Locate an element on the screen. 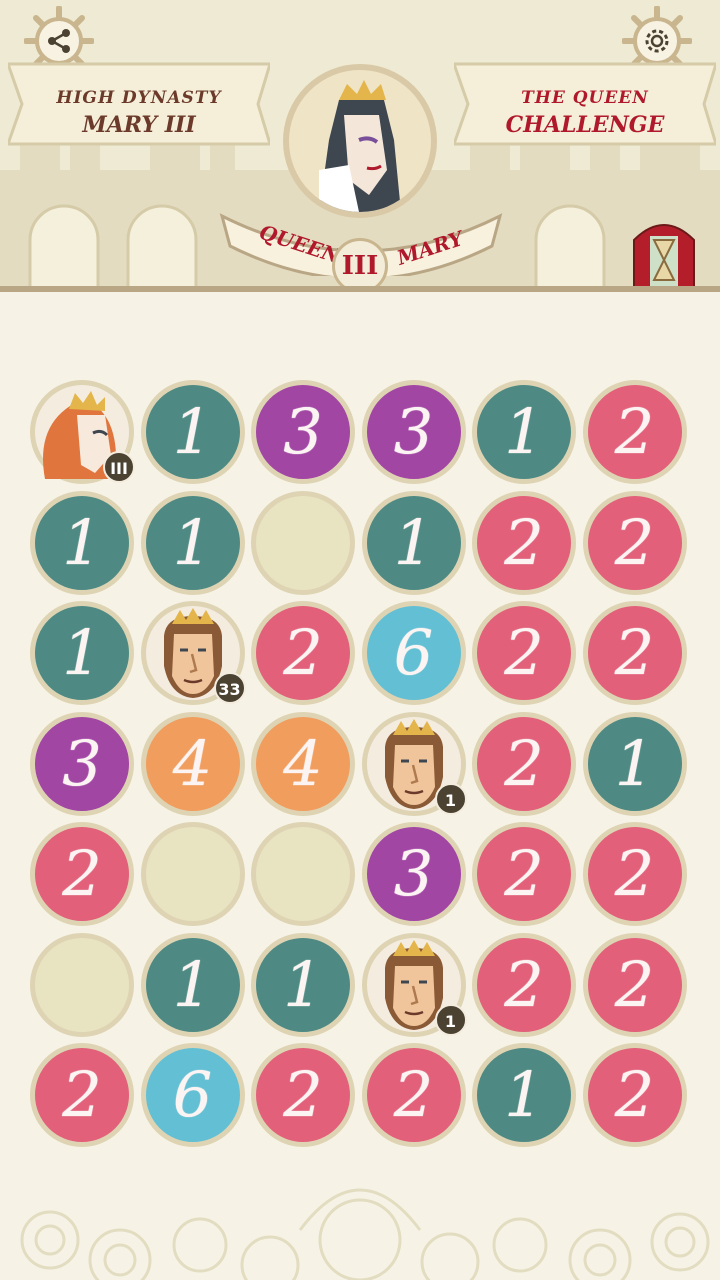 The width and height of the screenshot is (720, 1280). right-banner: THE QUEEN CHALLENGE is located at coordinates (585, 105).